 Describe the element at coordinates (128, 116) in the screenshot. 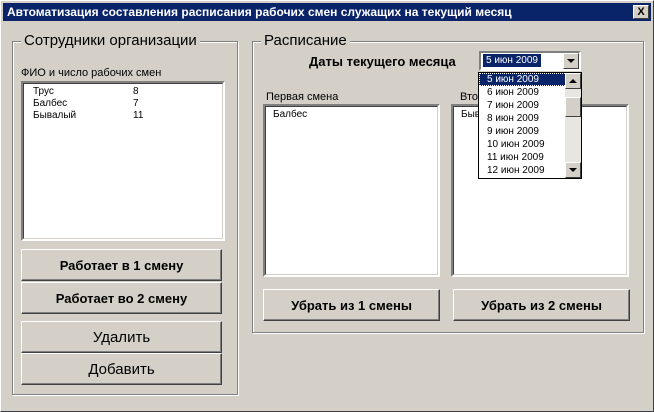

I see `employee-row: Бывалый 11` at that location.